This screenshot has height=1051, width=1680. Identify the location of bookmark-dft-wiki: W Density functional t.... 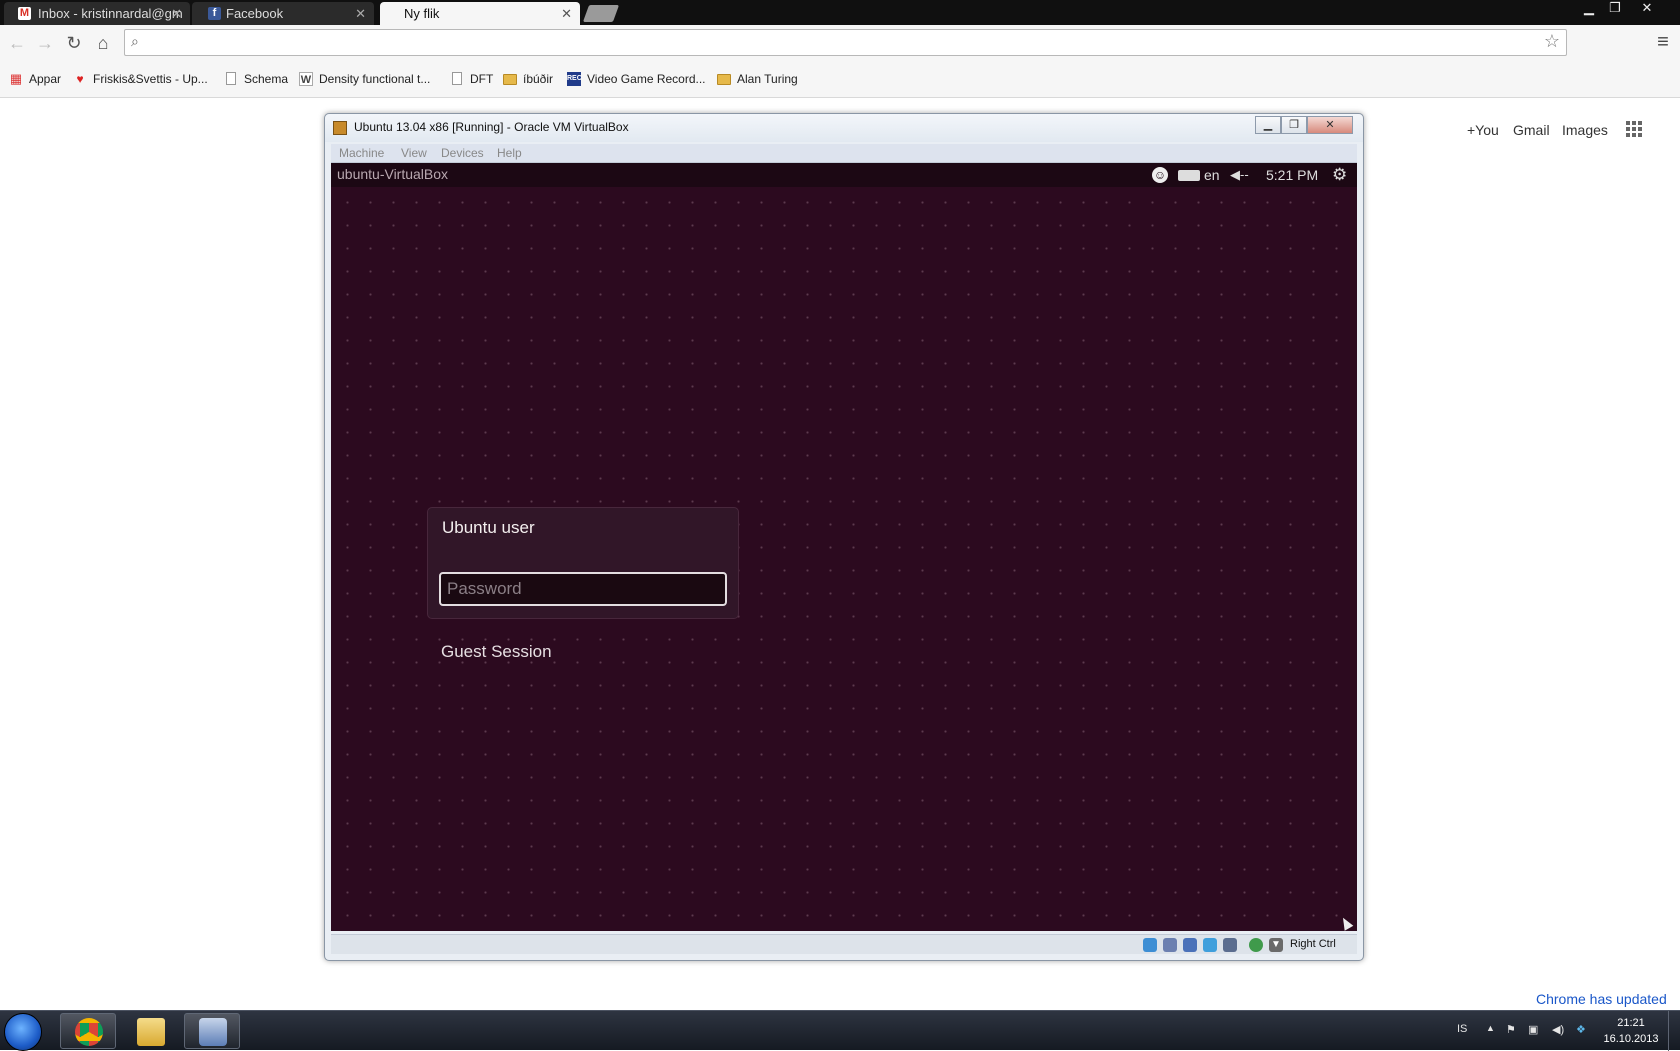
(364, 79).